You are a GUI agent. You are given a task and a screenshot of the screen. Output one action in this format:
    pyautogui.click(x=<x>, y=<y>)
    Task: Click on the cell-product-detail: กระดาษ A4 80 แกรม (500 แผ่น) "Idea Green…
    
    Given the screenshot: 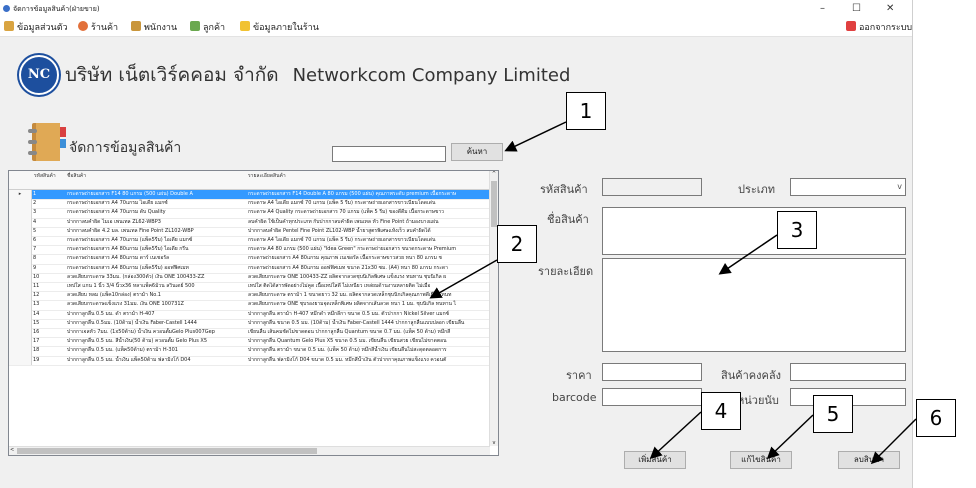 What is the action you would take?
    pyautogui.click(x=368, y=249)
    